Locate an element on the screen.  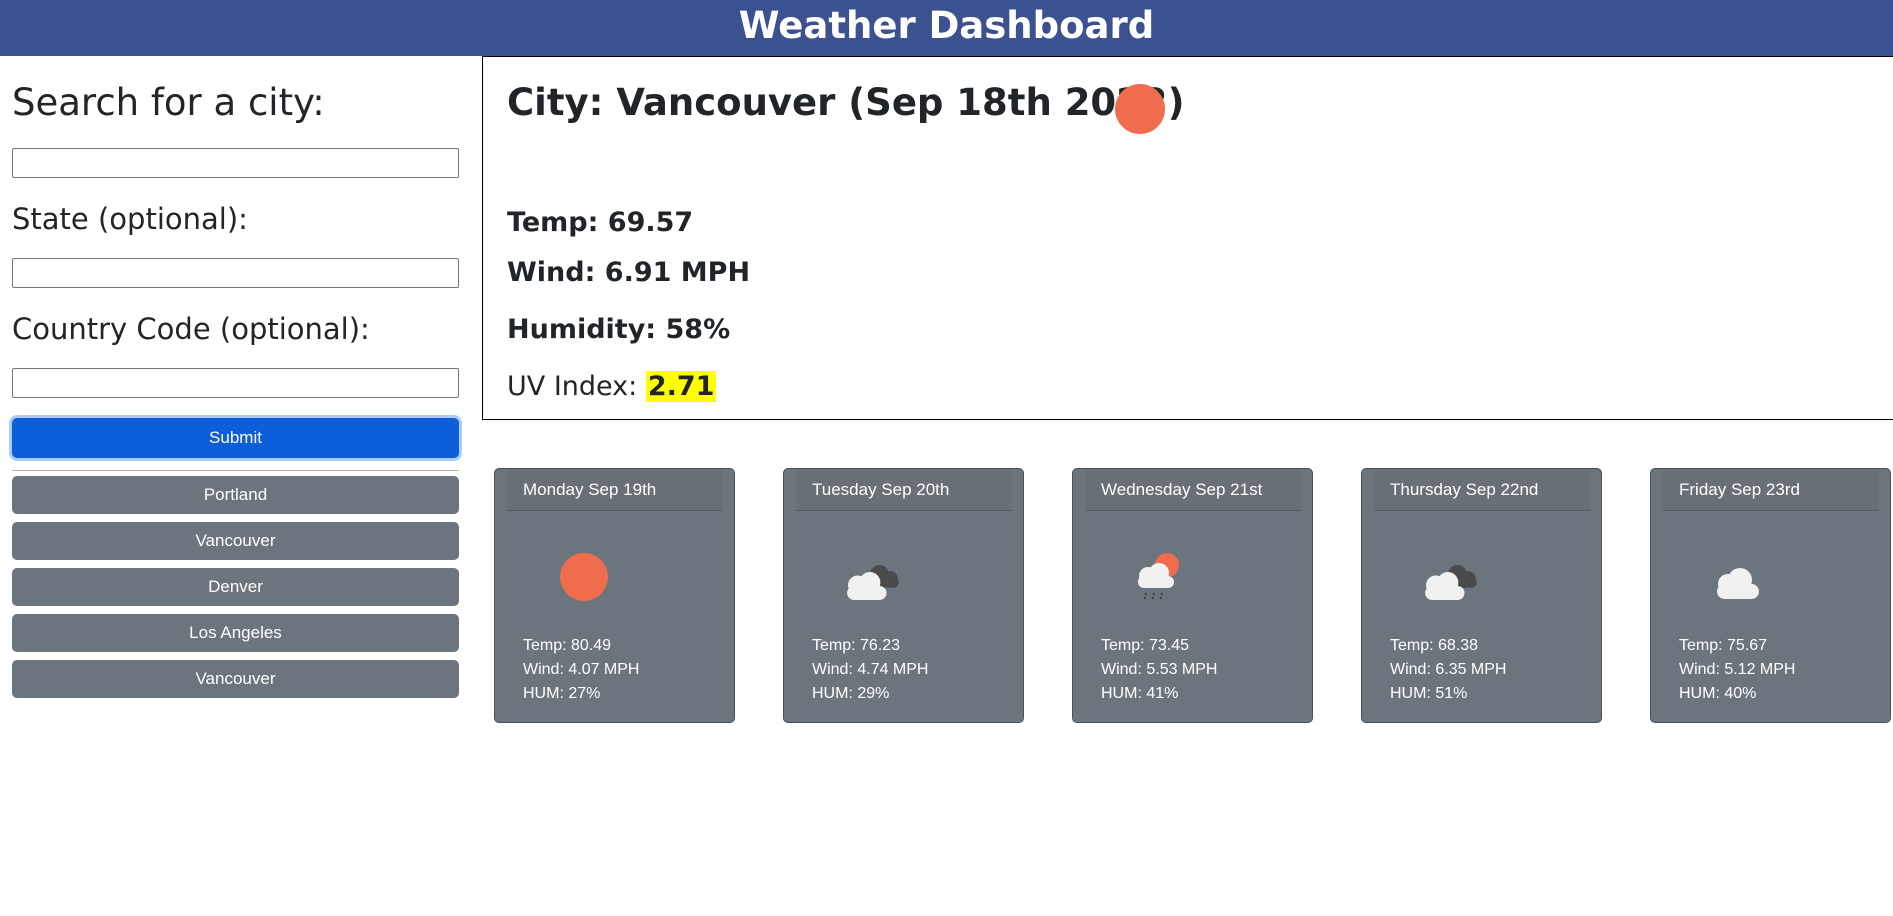
forecast-temp: Temp: 76.23 is located at coordinates (856, 645).